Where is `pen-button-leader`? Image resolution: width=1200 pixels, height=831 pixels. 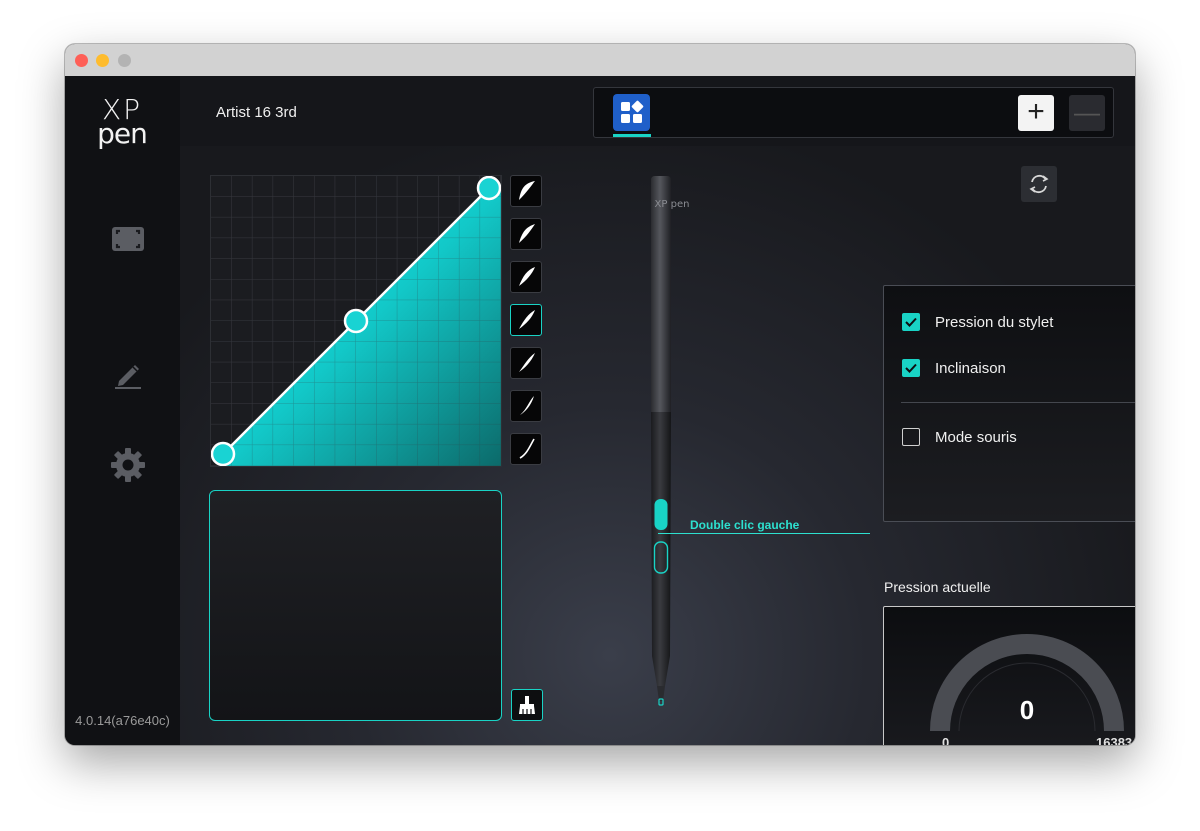 pen-button-leader is located at coordinates (695, 533).